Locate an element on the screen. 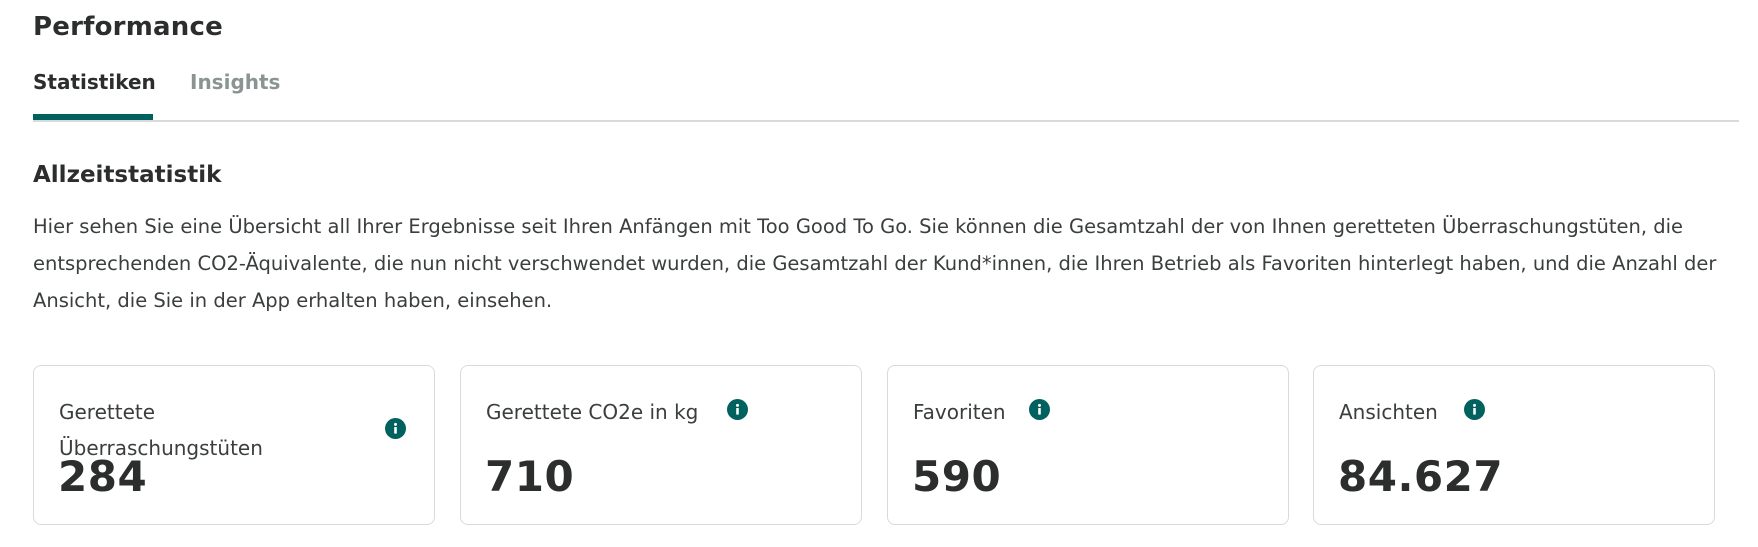 The image size is (1758, 547). stat-label: Favoriten is located at coordinates (959, 412).